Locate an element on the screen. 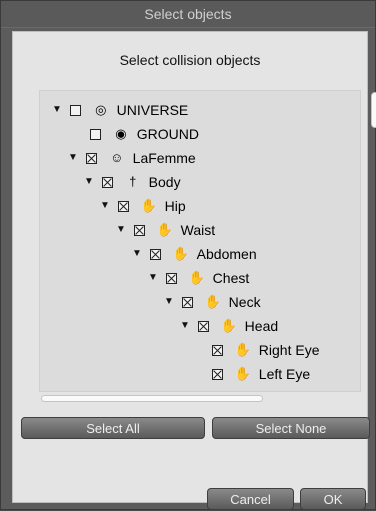 The height and width of the screenshot is (511, 376). tree-item-right-eye: ✋ Right Eye is located at coordinates (265, 349).